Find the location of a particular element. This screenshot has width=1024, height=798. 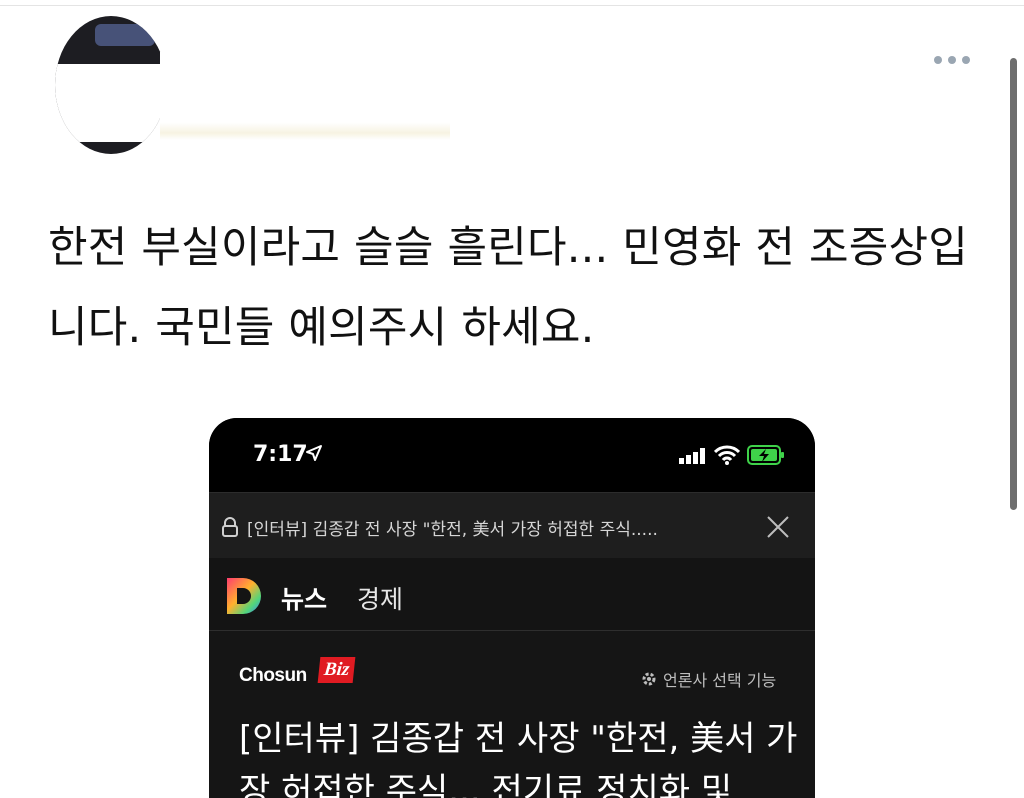

avatar-photo is located at coordinates (125, 35).